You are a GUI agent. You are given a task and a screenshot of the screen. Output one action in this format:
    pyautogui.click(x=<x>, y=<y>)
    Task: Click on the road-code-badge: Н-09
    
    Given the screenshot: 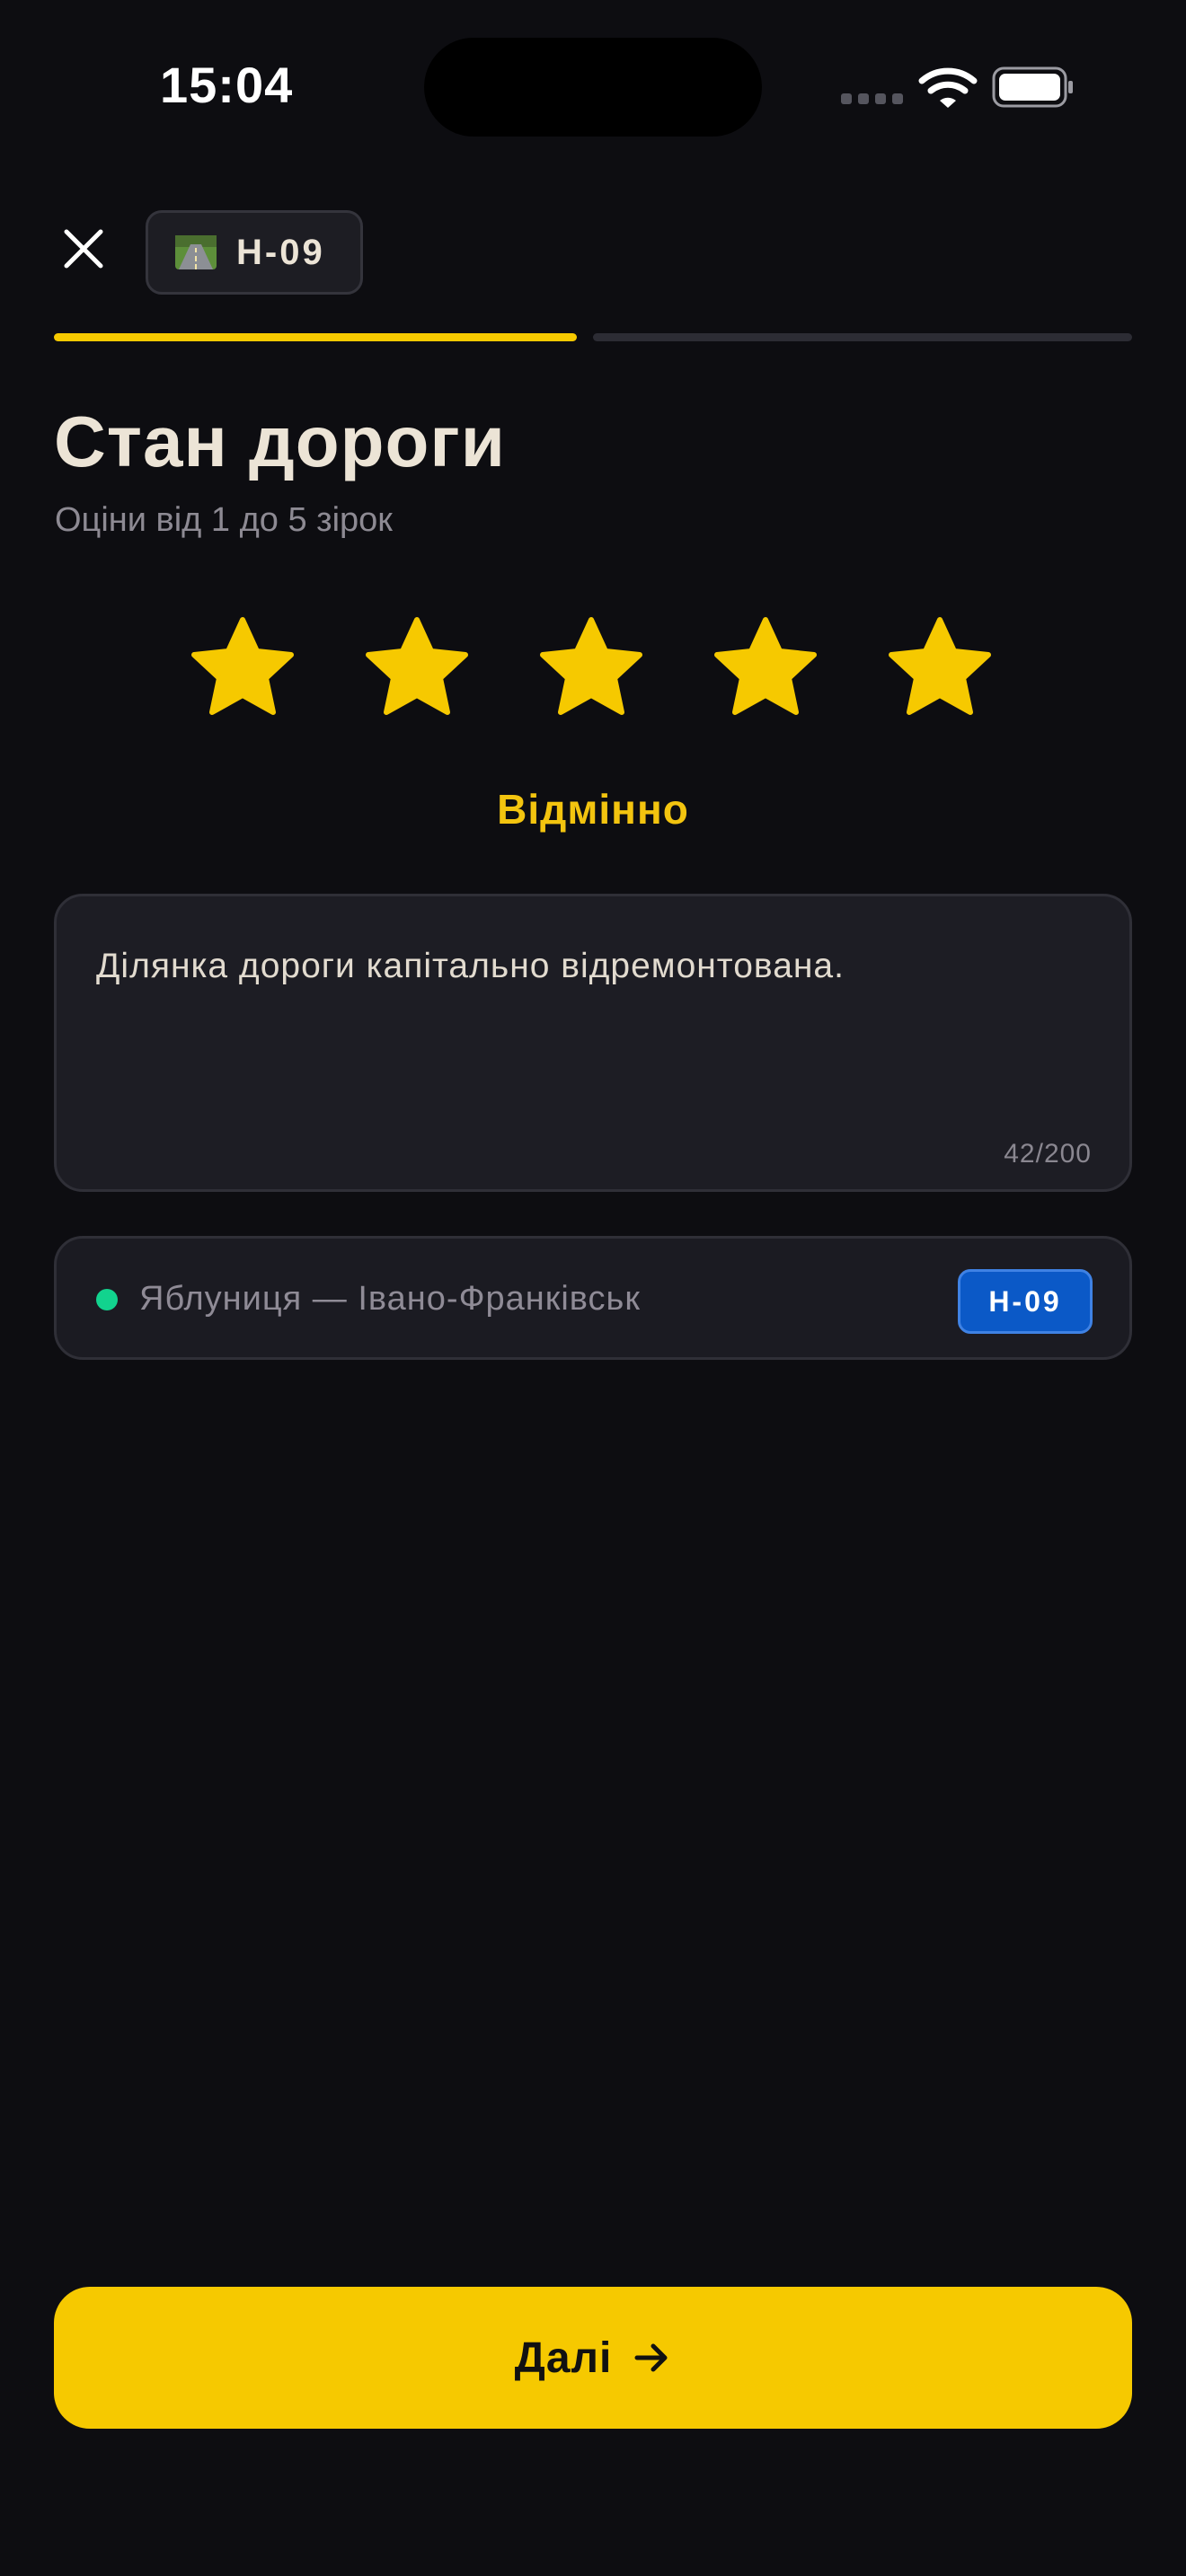 What is the action you would take?
    pyautogui.click(x=1025, y=1301)
    